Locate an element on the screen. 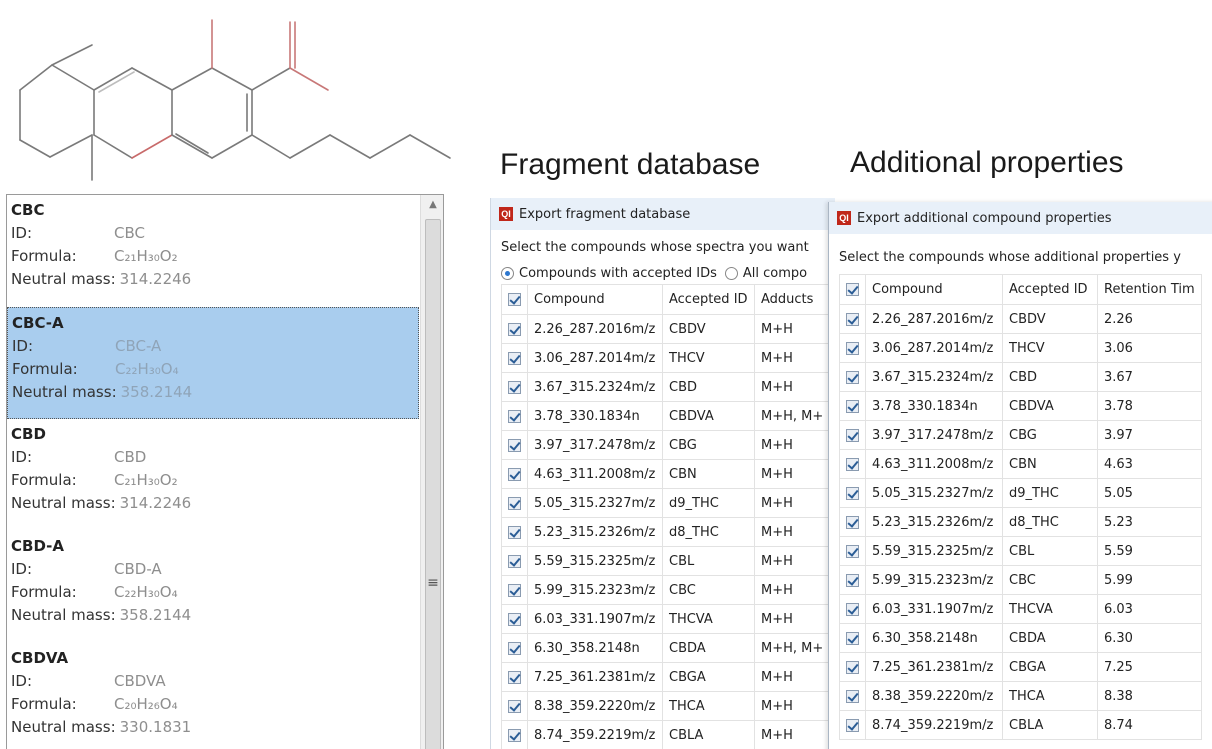  table-row: 6.03_331.1907m/z THCVA M+H is located at coordinates (666, 619).